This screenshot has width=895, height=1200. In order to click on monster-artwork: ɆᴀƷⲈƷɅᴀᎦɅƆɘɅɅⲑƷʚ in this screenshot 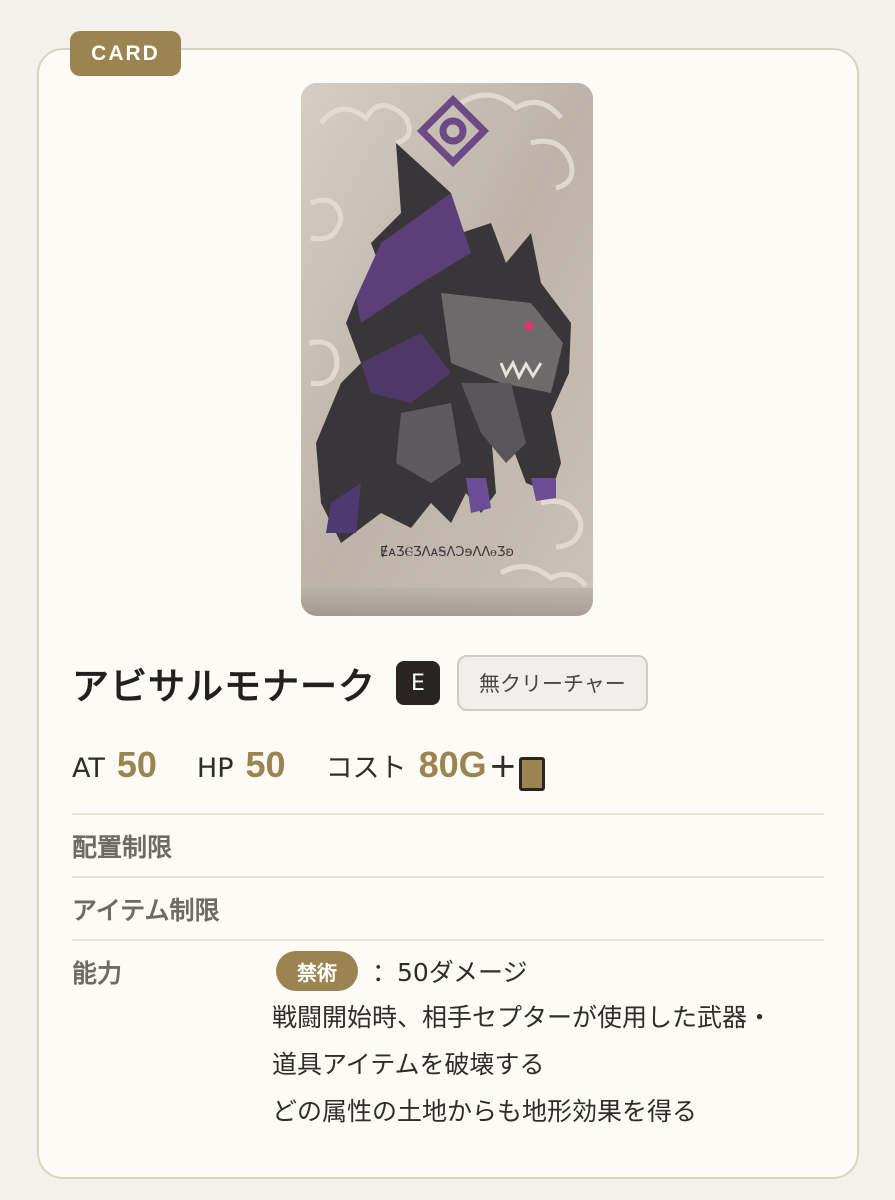, I will do `click(447, 349)`.